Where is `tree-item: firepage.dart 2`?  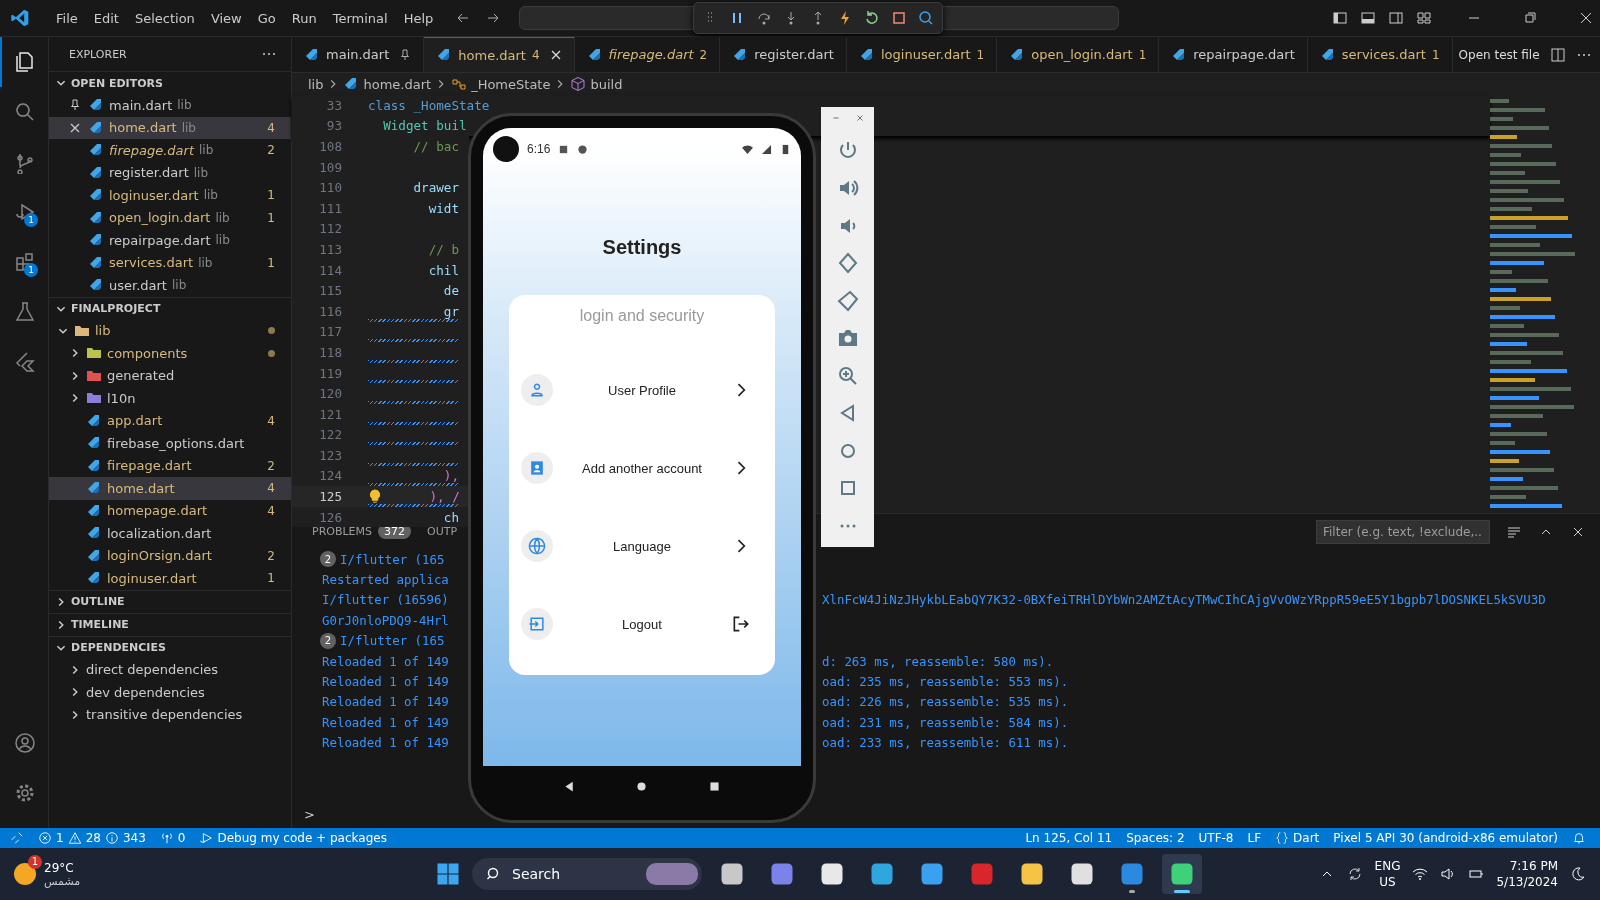
tree-item: firepage.dart 2 is located at coordinates (170, 465).